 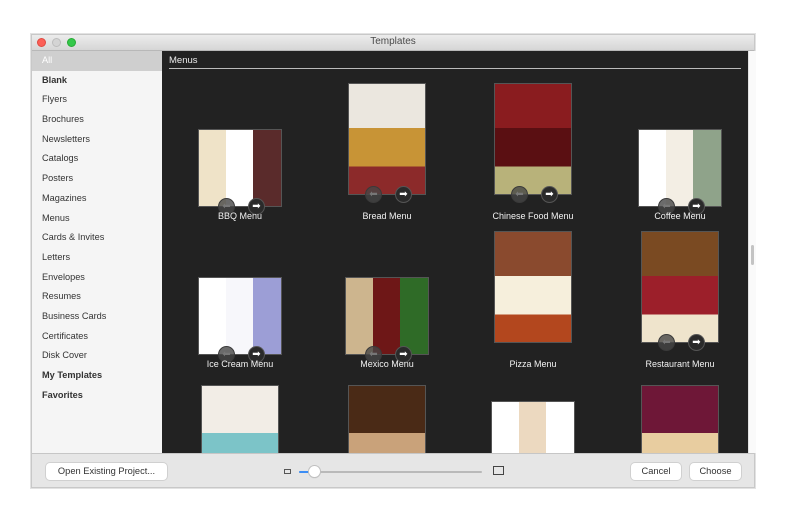 What do you see at coordinates (314, 471) in the screenshot?
I see `slider-knob` at bounding box center [314, 471].